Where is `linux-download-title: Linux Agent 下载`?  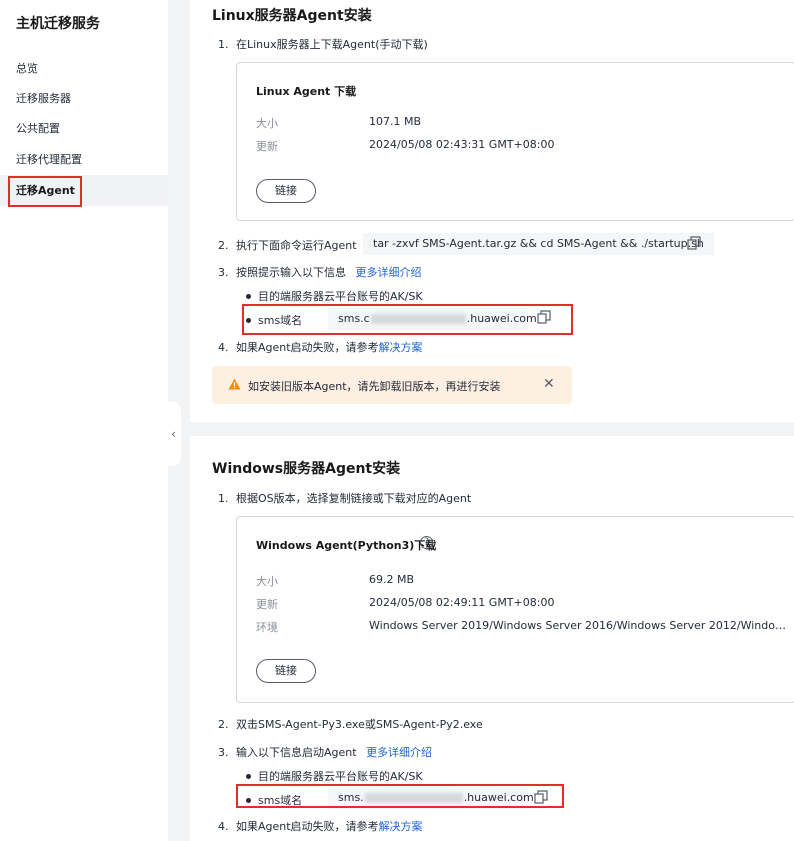 linux-download-title: Linux Agent 下载 is located at coordinates (306, 91).